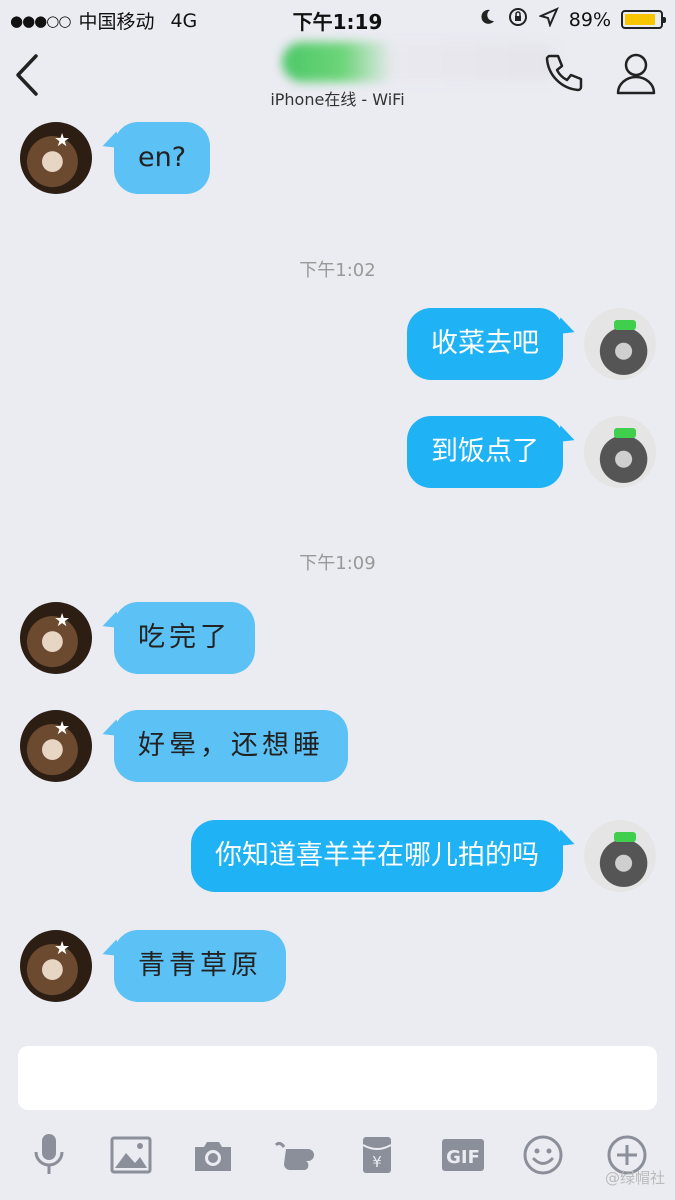 This screenshot has height=1200, width=675. Describe the element at coordinates (589, 19) in the screenshot. I see `battery-percent: 89%` at that location.